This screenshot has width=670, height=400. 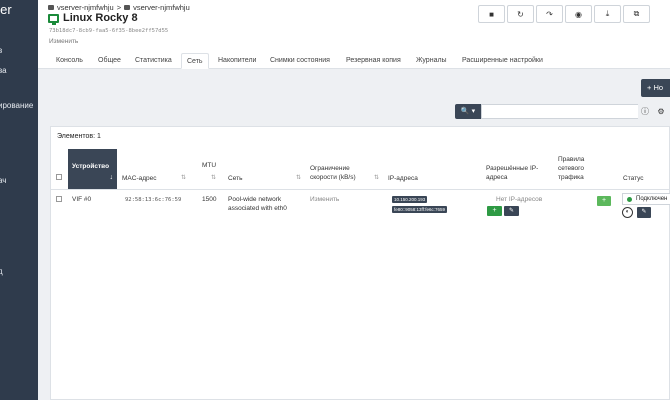 I want to click on restart-button: ↻, so click(x=520, y=14).